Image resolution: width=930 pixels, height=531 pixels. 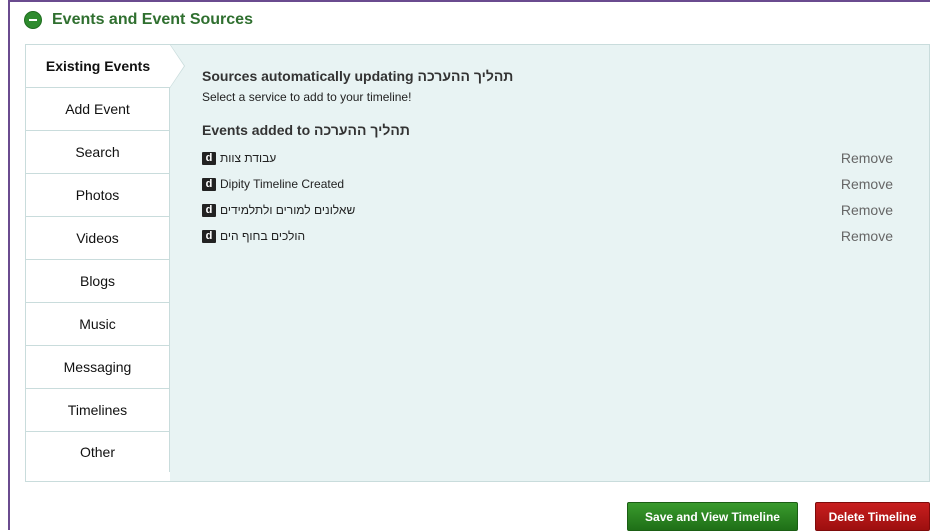 I want to click on event-row: d עבודת צוות Remove, so click(x=547, y=158).